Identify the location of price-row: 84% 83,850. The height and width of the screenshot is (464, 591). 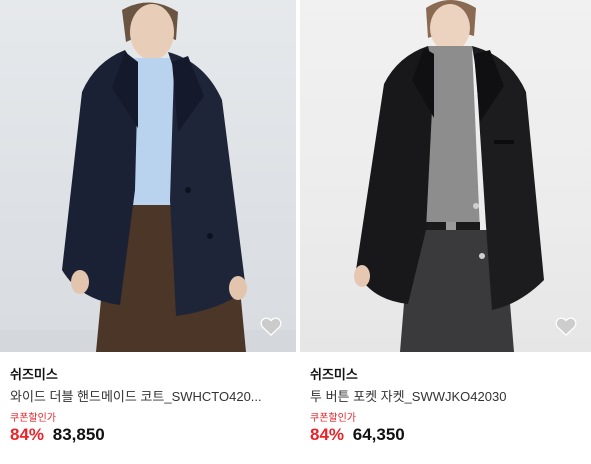
(57, 435).